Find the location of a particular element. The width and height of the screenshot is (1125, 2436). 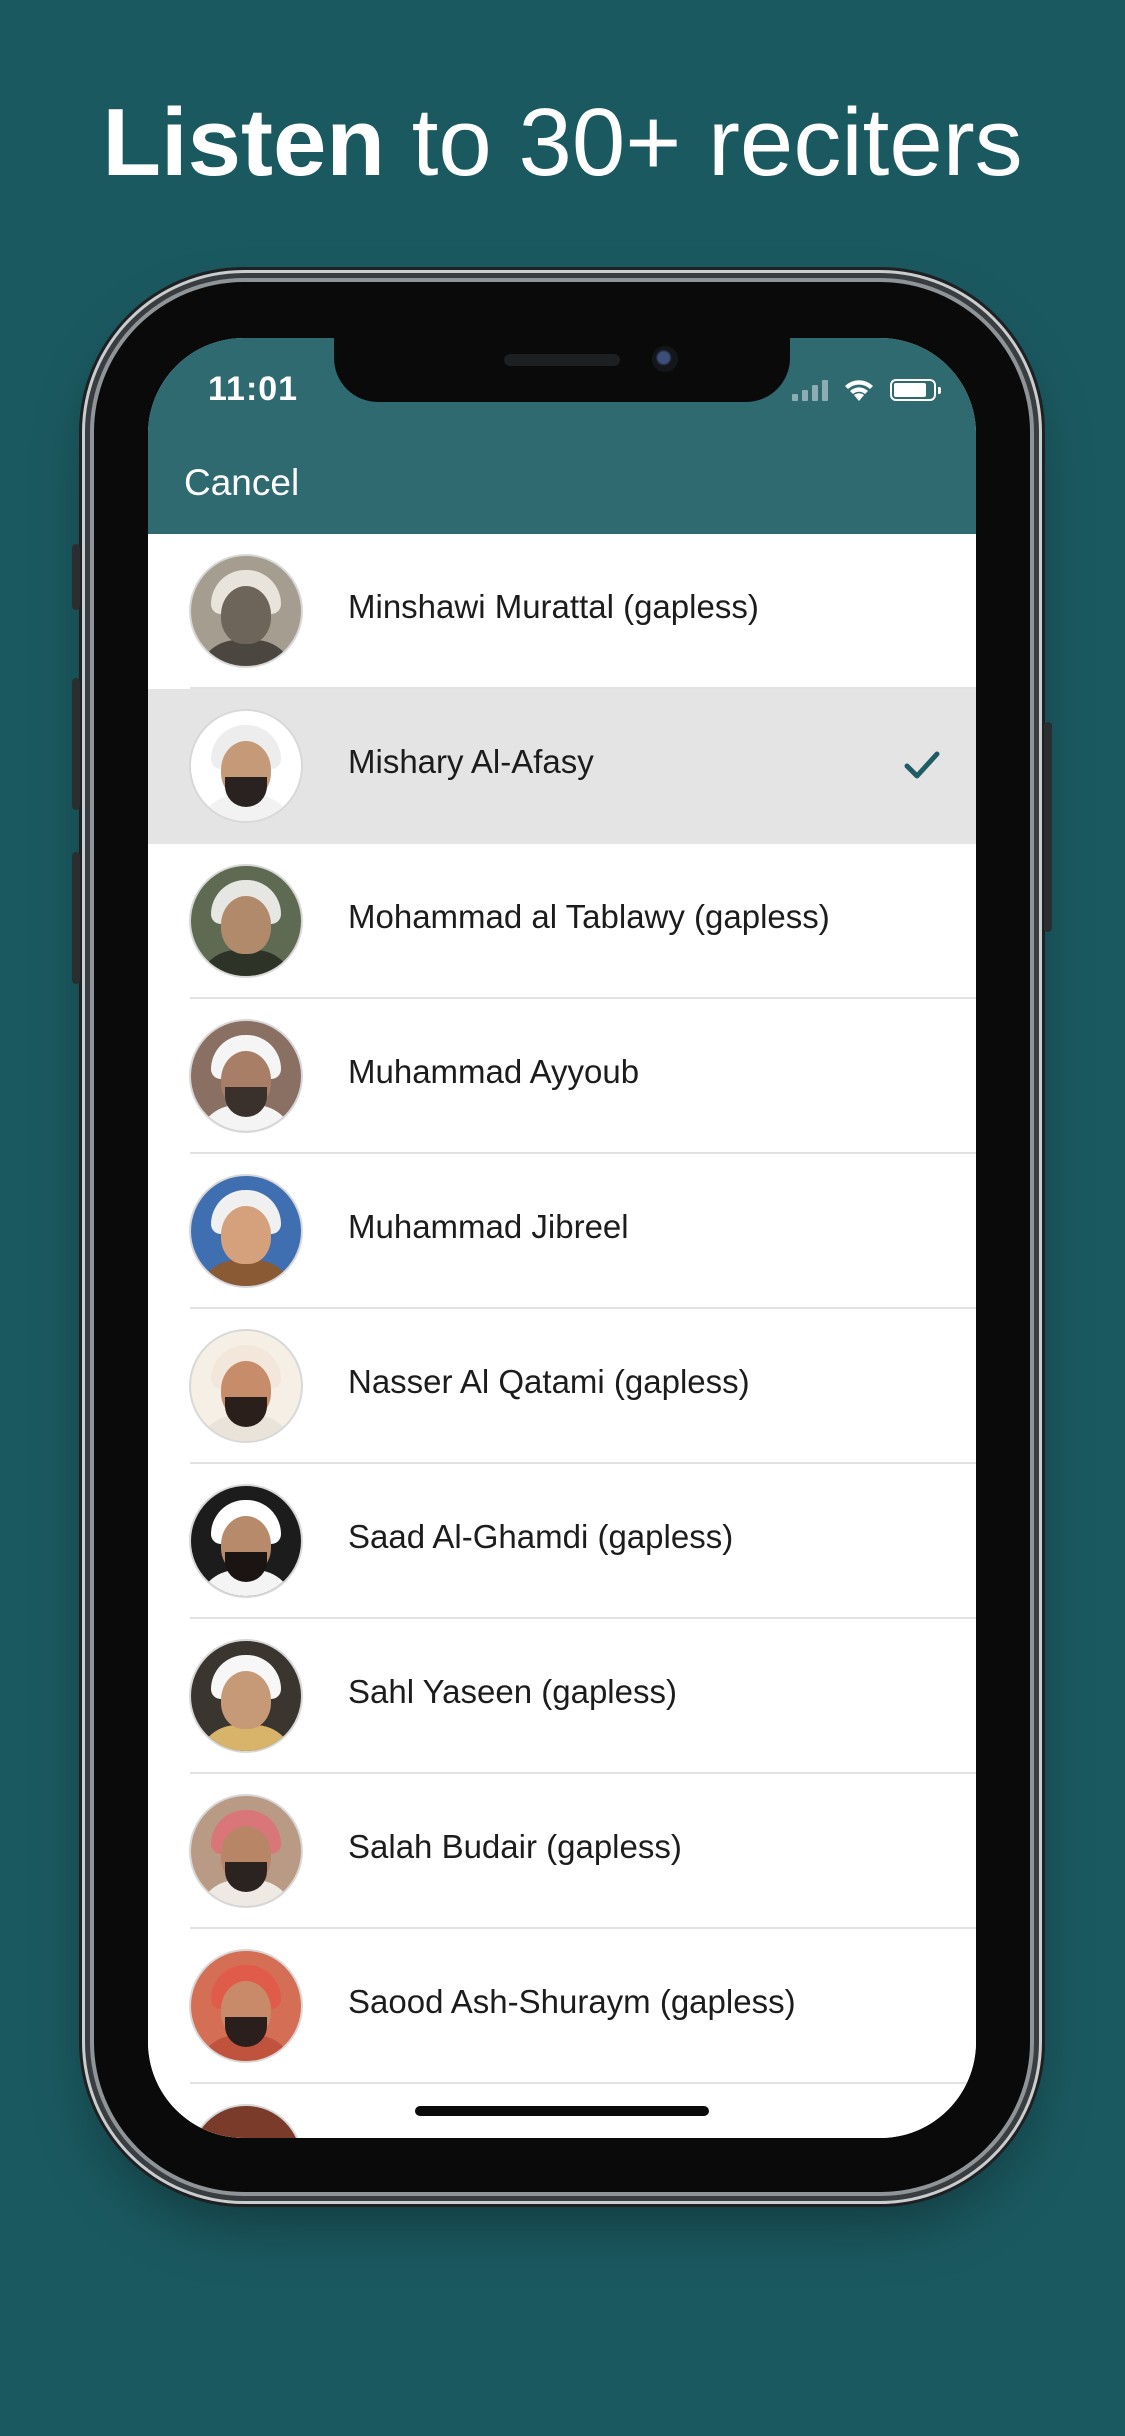

reciter-name: Salah Budair (gapless) is located at coordinates (515, 1846).